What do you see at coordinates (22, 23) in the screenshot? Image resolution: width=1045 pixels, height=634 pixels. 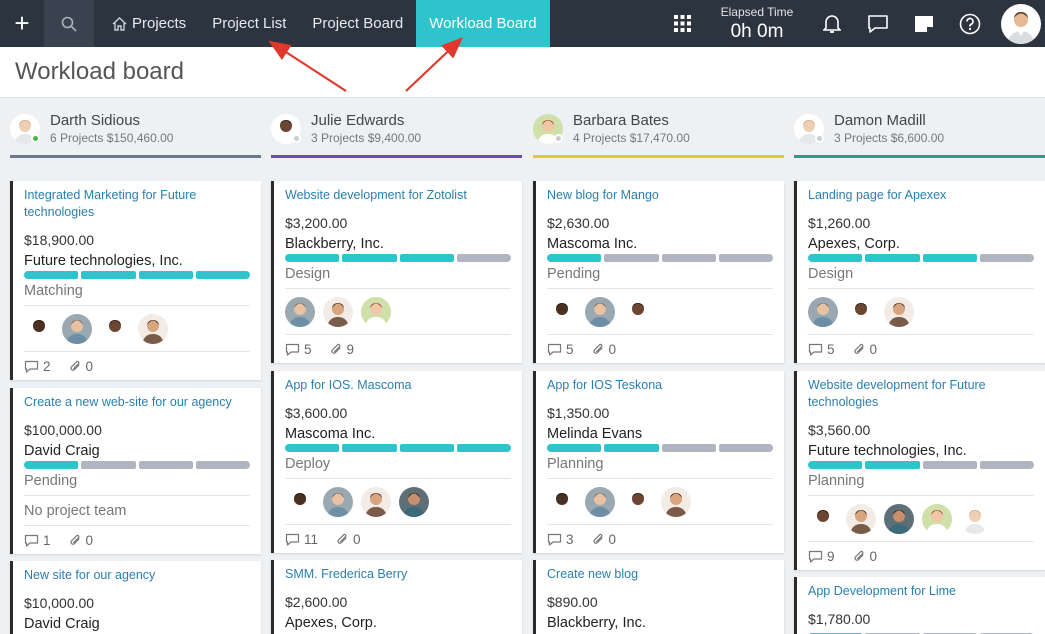 I see `add-icon: +` at bounding box center [22, 23].